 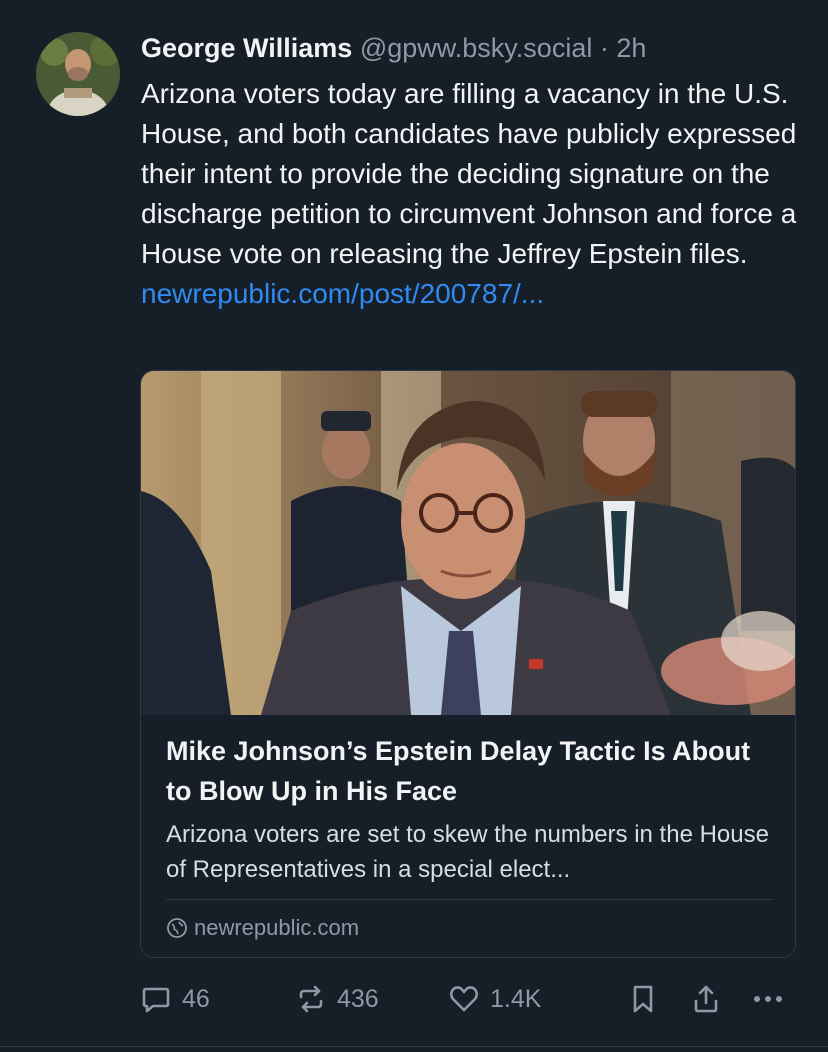 I want to click on more-icon, so click(x=768, y=999).